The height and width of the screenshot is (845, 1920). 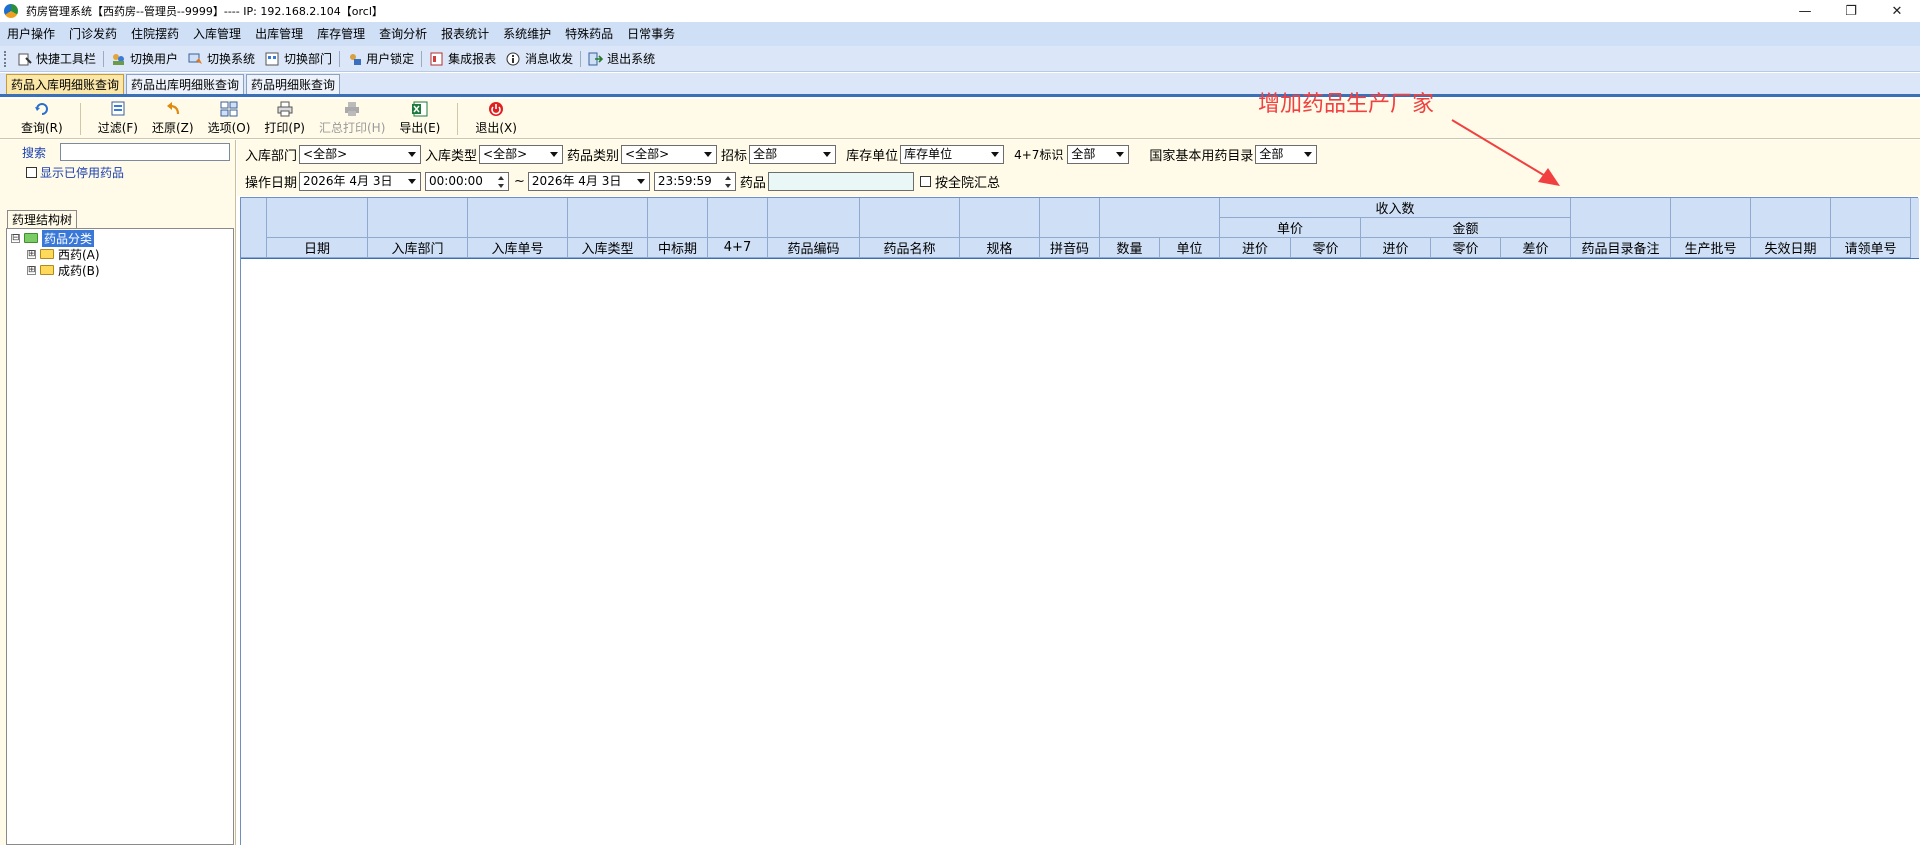 I want to click on tab-stock-in-ledger: 药品入库明细账查询, so click(x=65, y=84).